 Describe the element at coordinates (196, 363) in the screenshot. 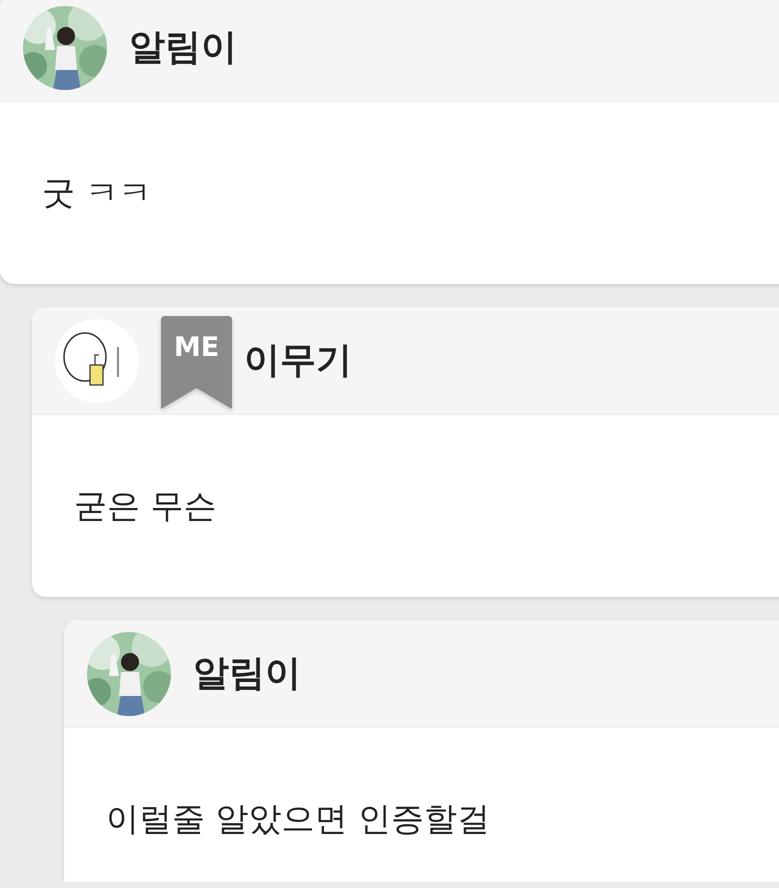

I see `me-badge: ME` at that location.